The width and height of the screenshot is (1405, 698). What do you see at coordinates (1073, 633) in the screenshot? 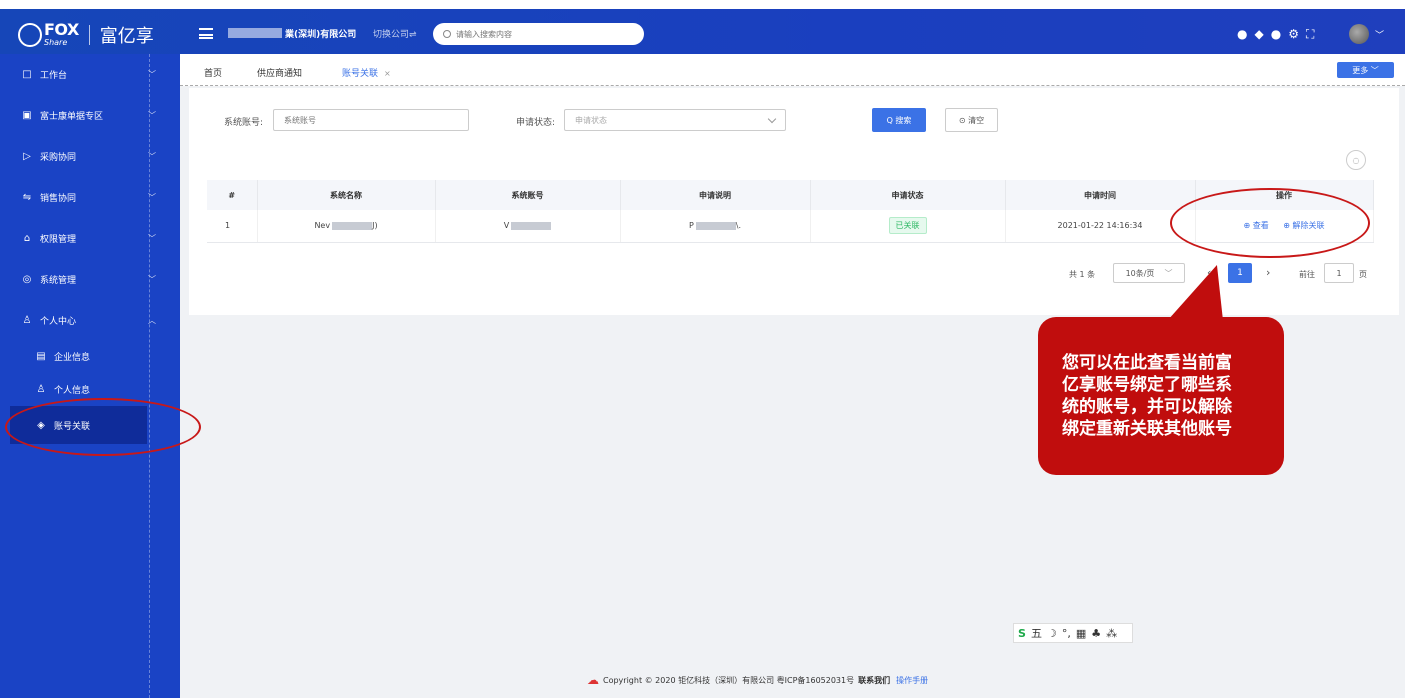
I see `ime-toolbar: S 五 ☽ °, ▦ ♣ ⁂` at bounding box center [1073, 633].